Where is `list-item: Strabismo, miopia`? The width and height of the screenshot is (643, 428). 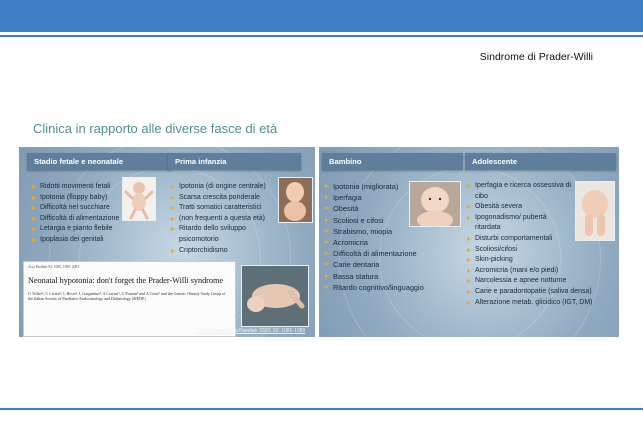
list-item: Strabismo, miopia is located at coordinates (381, 231).